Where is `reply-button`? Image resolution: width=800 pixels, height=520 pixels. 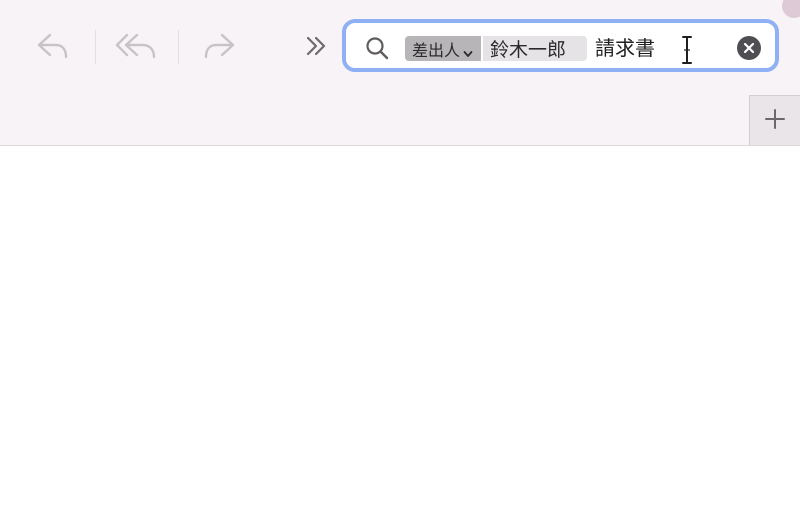 reply-button is located at coordinates (52, 46).